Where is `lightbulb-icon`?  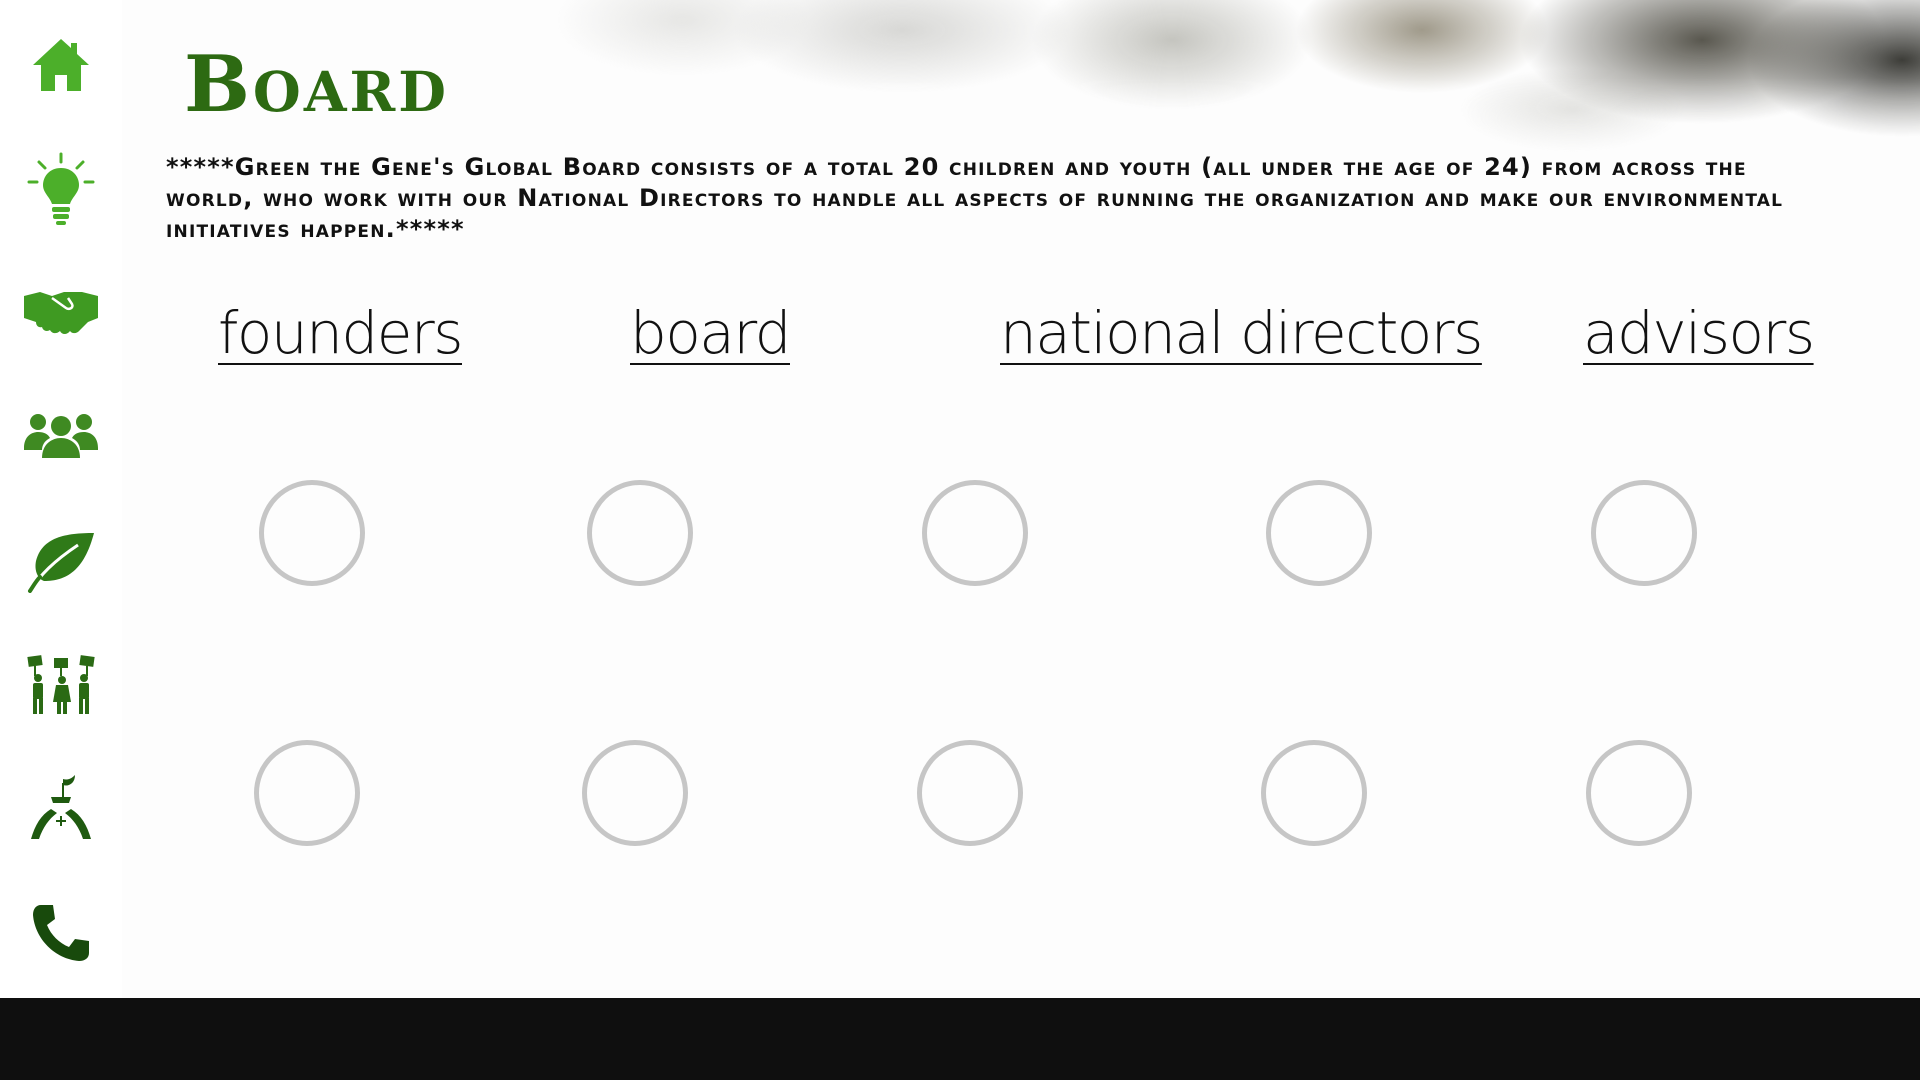
lightbulb-icon is located at coordinates (61, 188).